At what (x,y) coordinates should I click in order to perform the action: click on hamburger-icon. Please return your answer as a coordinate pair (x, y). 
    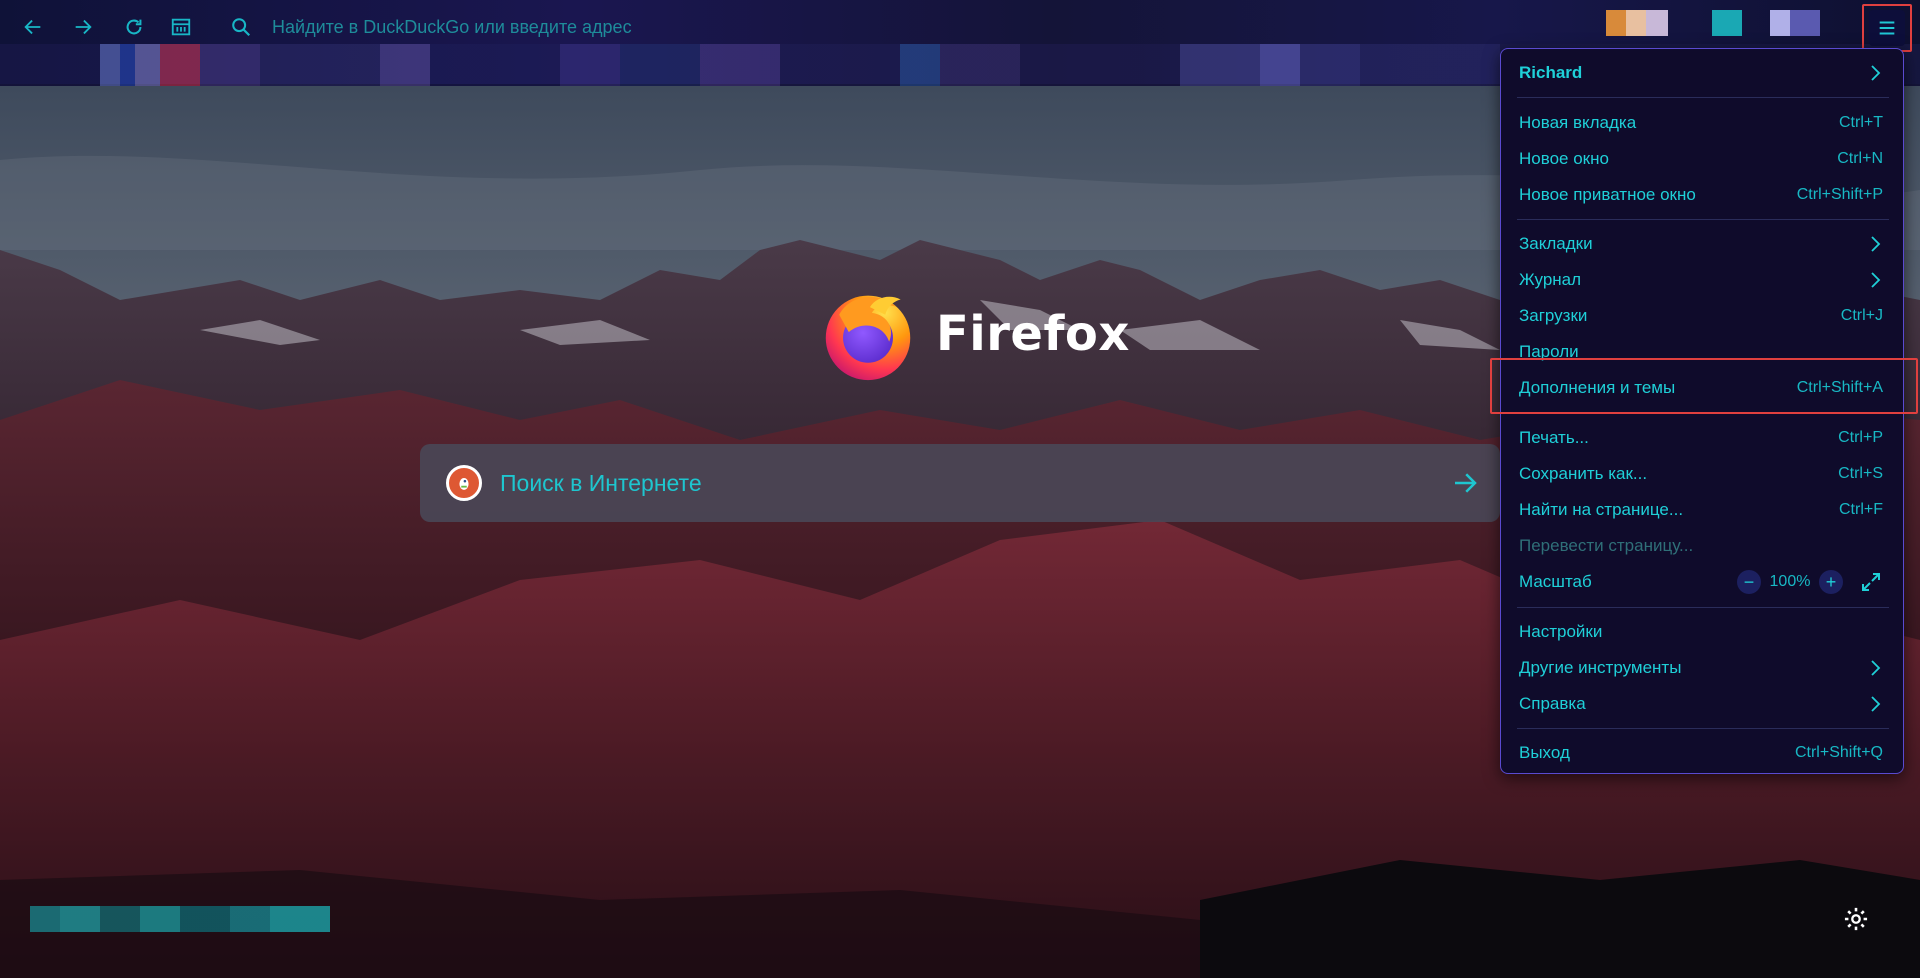
    Looking at the image, I should click on (1887, 28).